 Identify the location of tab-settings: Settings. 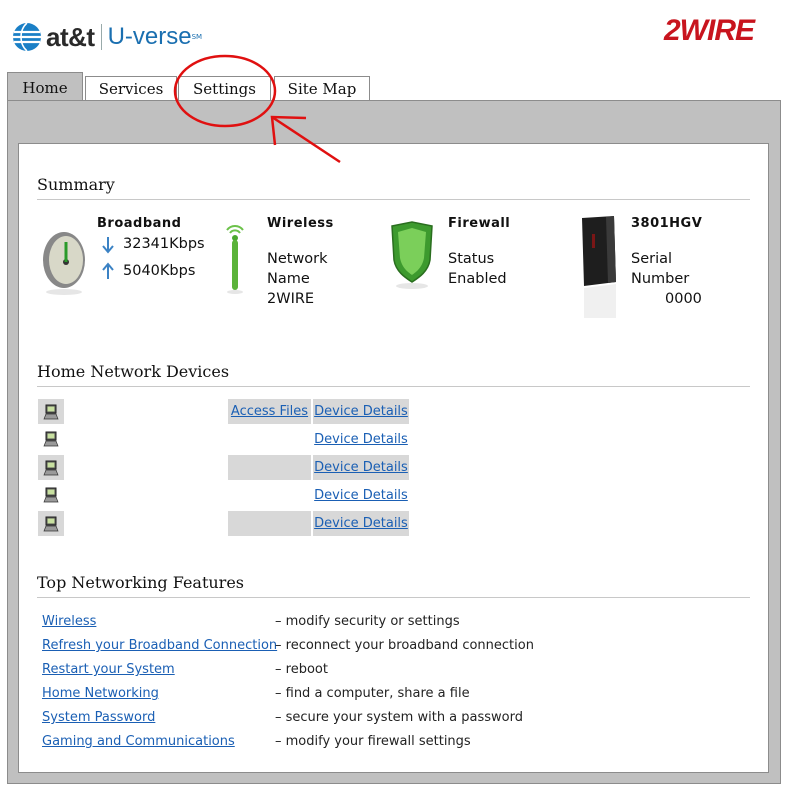
(224, 88).